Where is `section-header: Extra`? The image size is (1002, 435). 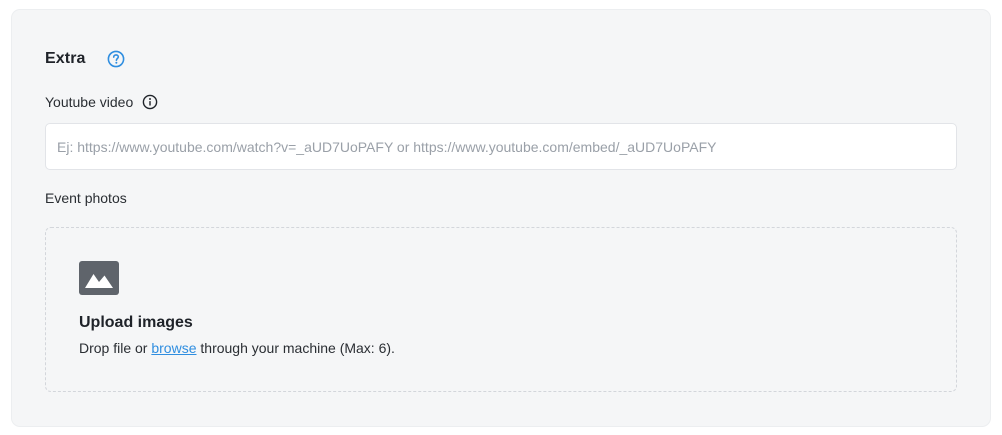
section-header: Extra is located at coordinates (85, 59).